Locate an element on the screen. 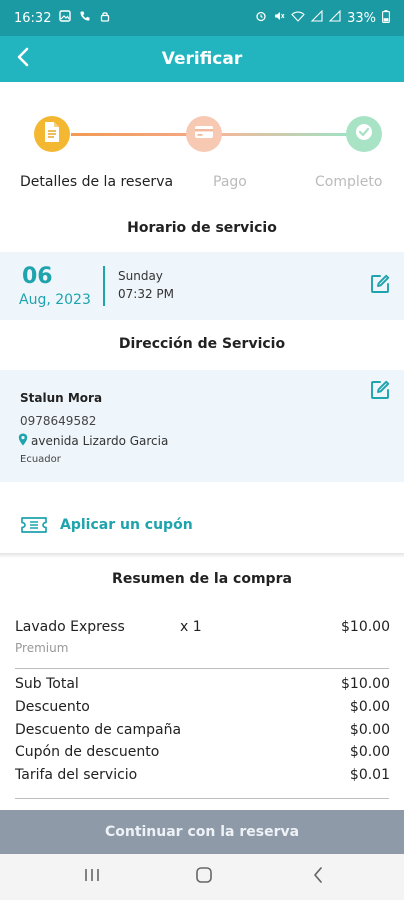 This screenshot has width=404, height=900. continue-booking-button: Continuar con la reserva is located at coordinates (202, 832).